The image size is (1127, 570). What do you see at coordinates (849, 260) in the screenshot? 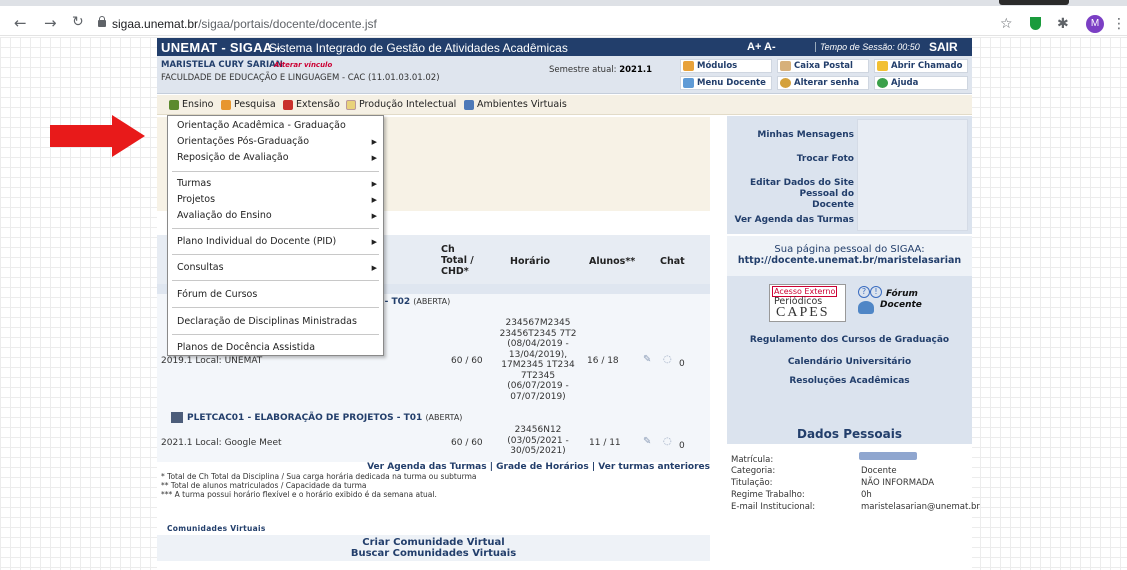
I see `pagina-pessoal-url: http://docente.unemat.br/maristelasarian` at bounding box center [849, 260].